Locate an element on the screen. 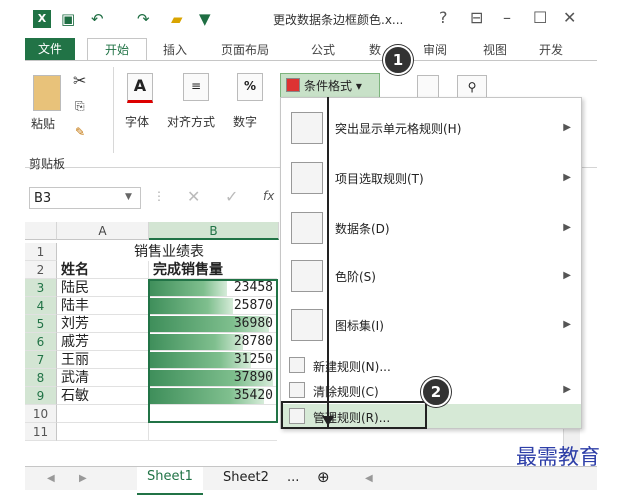 This screenshot has width=637, height=495. tab-data: 数 is located at coordinates (375, 49).